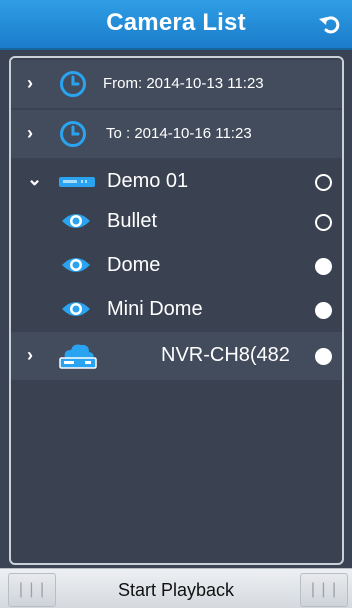 This screenshot has height=608, width=352. Describe the element at coordinates (176, 222) in the screenshot. I see `list-item-camera-bullet: Bullet` at that location.